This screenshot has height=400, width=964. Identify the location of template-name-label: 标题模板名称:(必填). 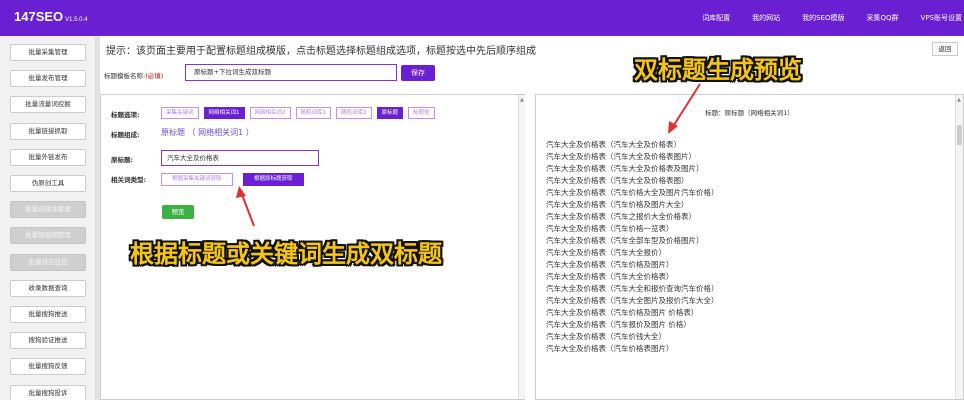
(133, 75).